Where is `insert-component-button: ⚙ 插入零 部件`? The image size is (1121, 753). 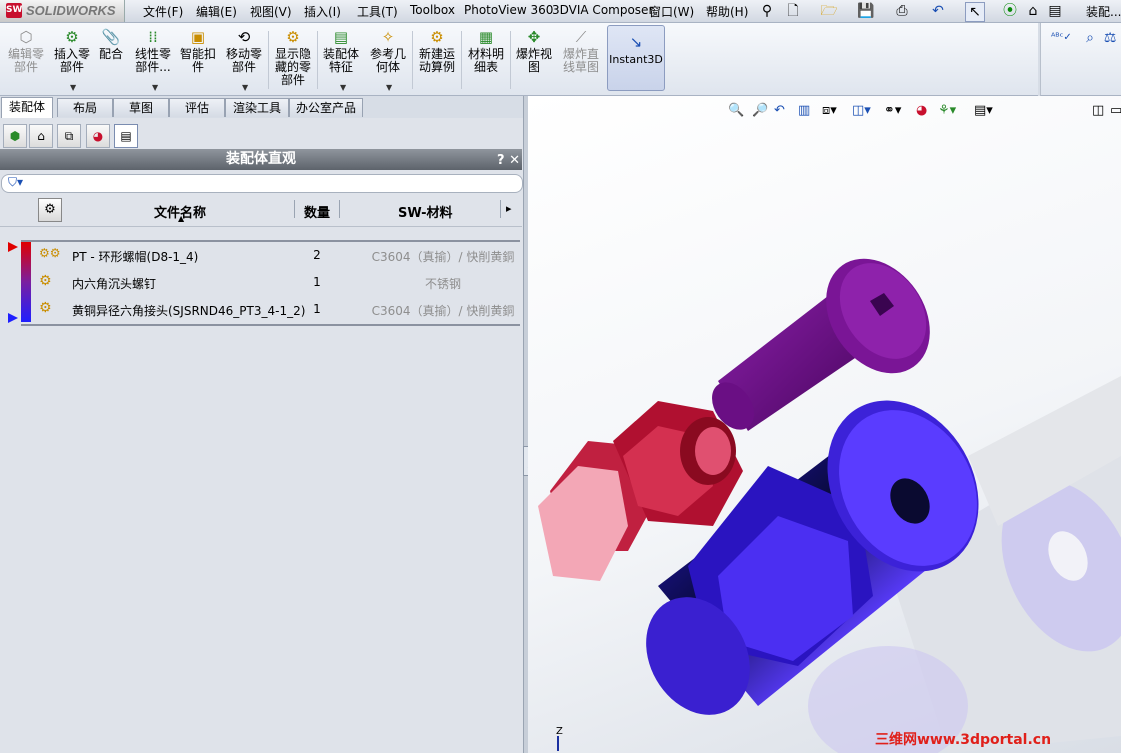
insert-component-button: ⚙ 插入零 部件 is located at coordinates (72, 50).